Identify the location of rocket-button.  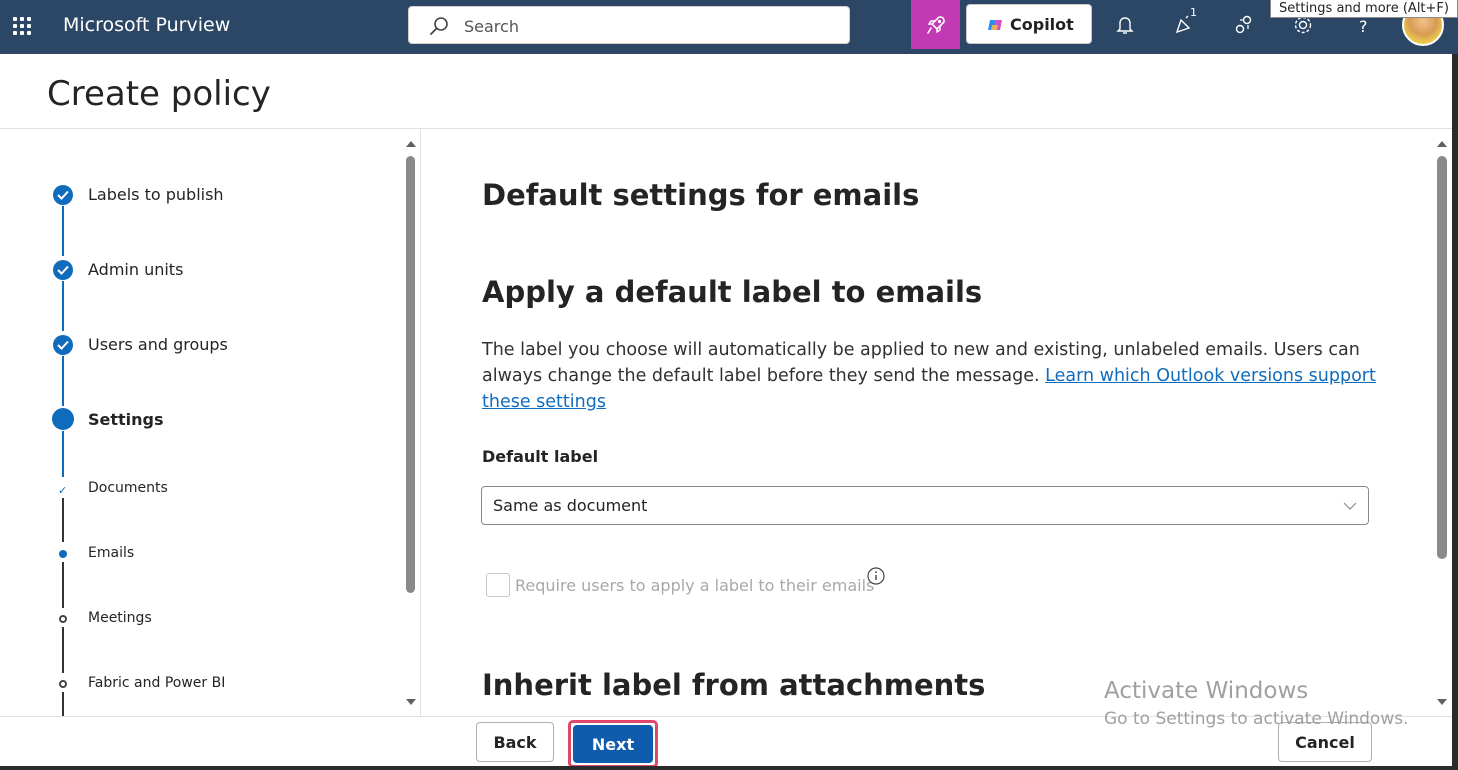
(935, 24).